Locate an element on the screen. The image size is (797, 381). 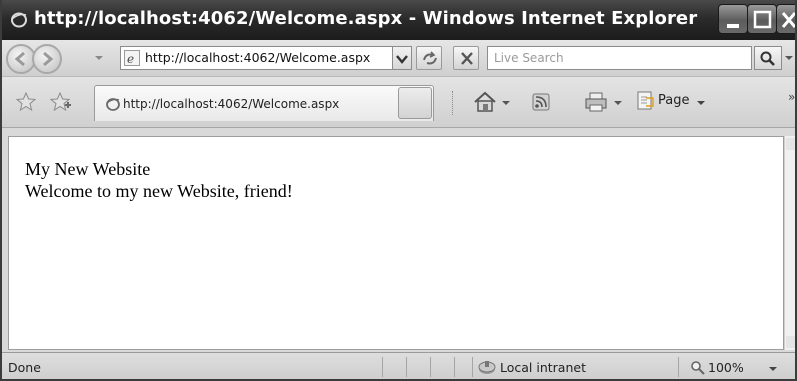
chevron-down-icon is located at coordinates (701, 103).